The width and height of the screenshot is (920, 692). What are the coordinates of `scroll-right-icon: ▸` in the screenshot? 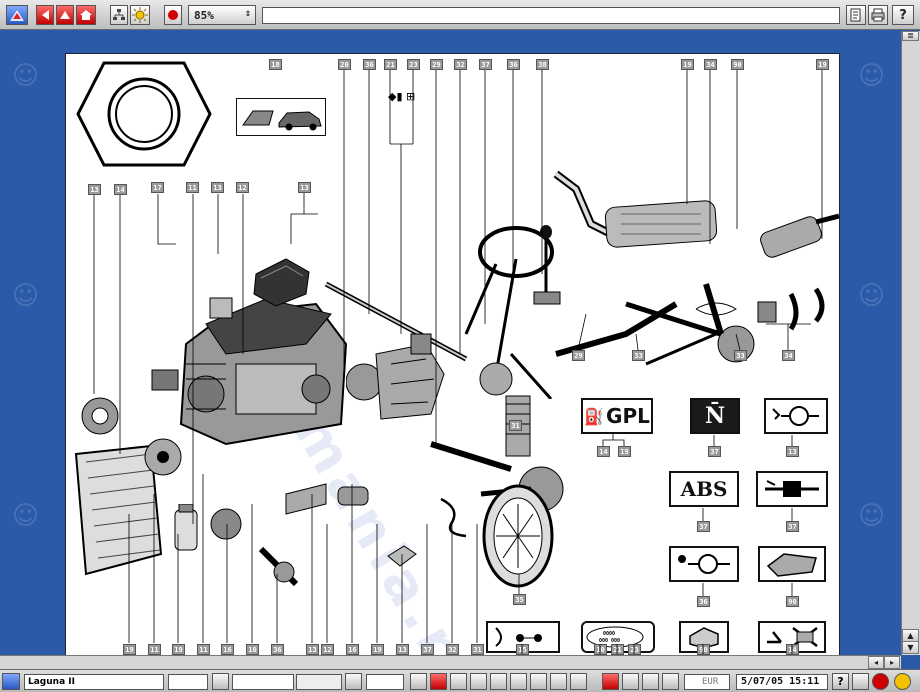 It's located at (892, 662).